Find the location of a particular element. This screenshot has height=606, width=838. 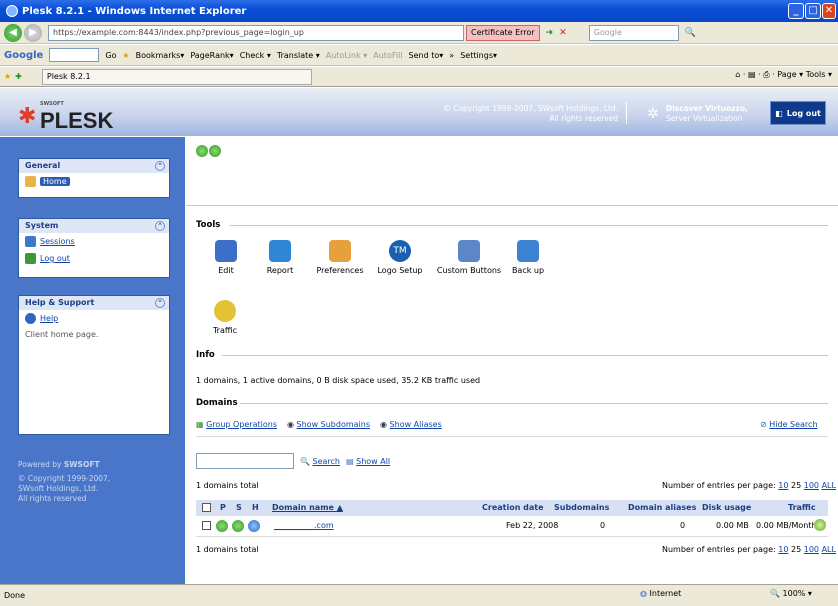

tab-plesk: Plesk 8.2.1 is located at coordinates (176, 76).